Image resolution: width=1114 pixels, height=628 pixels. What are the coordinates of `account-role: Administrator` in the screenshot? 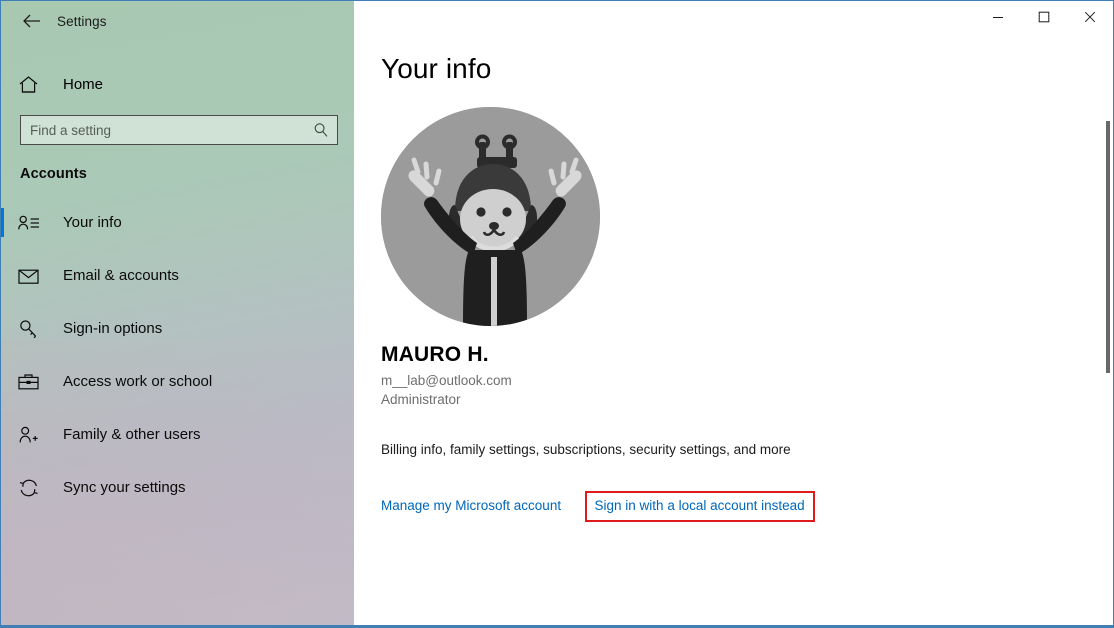 It's located at (421, 399).